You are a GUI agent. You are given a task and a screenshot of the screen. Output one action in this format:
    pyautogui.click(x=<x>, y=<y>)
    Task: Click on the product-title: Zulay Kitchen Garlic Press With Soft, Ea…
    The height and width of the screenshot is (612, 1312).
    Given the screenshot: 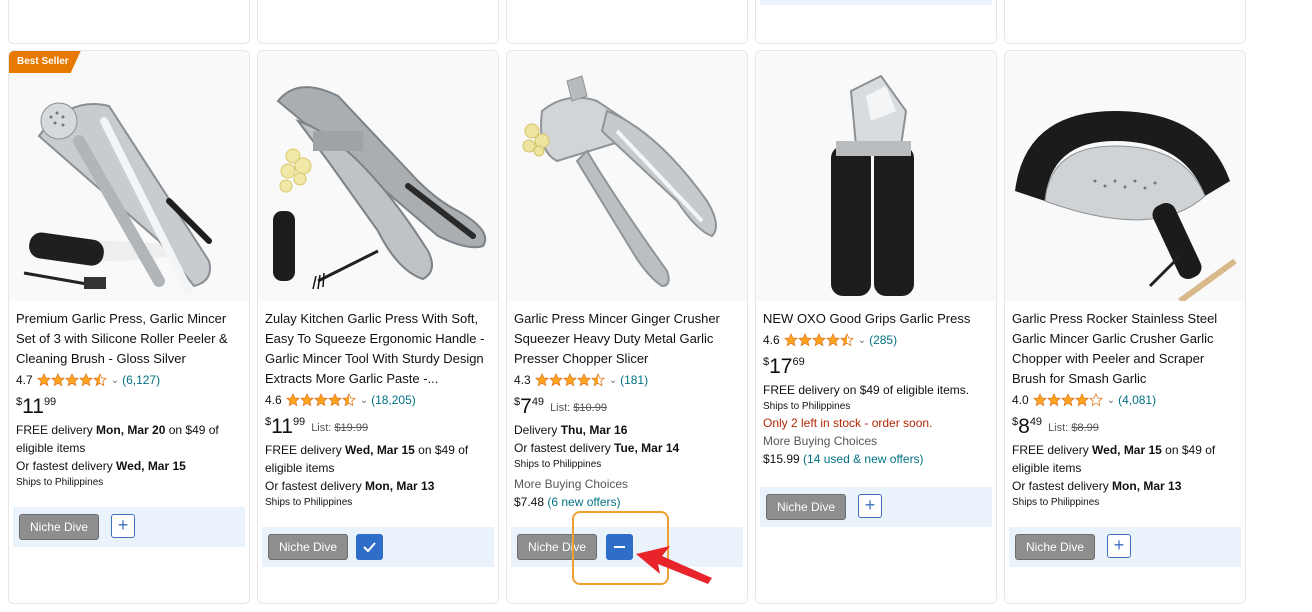 What is the action you would take?
    pyautogui.click(x=378, y=349)
    